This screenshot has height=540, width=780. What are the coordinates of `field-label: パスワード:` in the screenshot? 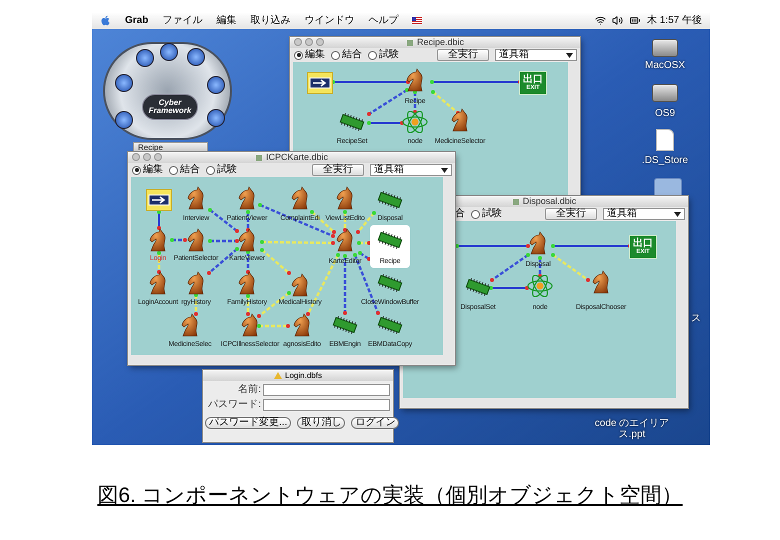 It's located at (234, 405).